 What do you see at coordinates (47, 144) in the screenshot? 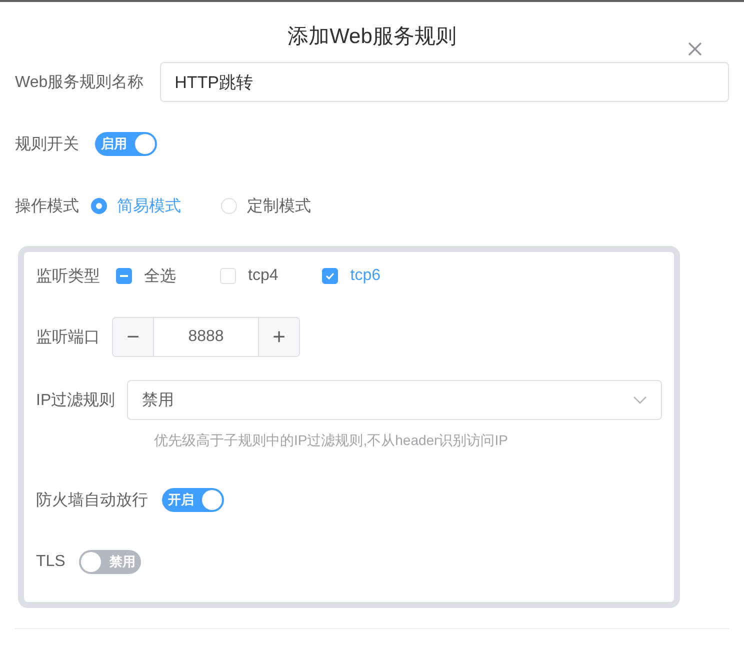
I see `field-label: 规则开关` at bounding box center [47, 144].